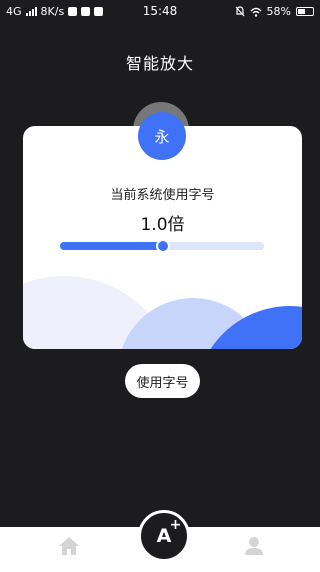 Image resolution: width=320 pixels, height=572 pixels. Describe the element at coordinates (256, 12) in the screenshot. I see `wifi-icon` at that location.